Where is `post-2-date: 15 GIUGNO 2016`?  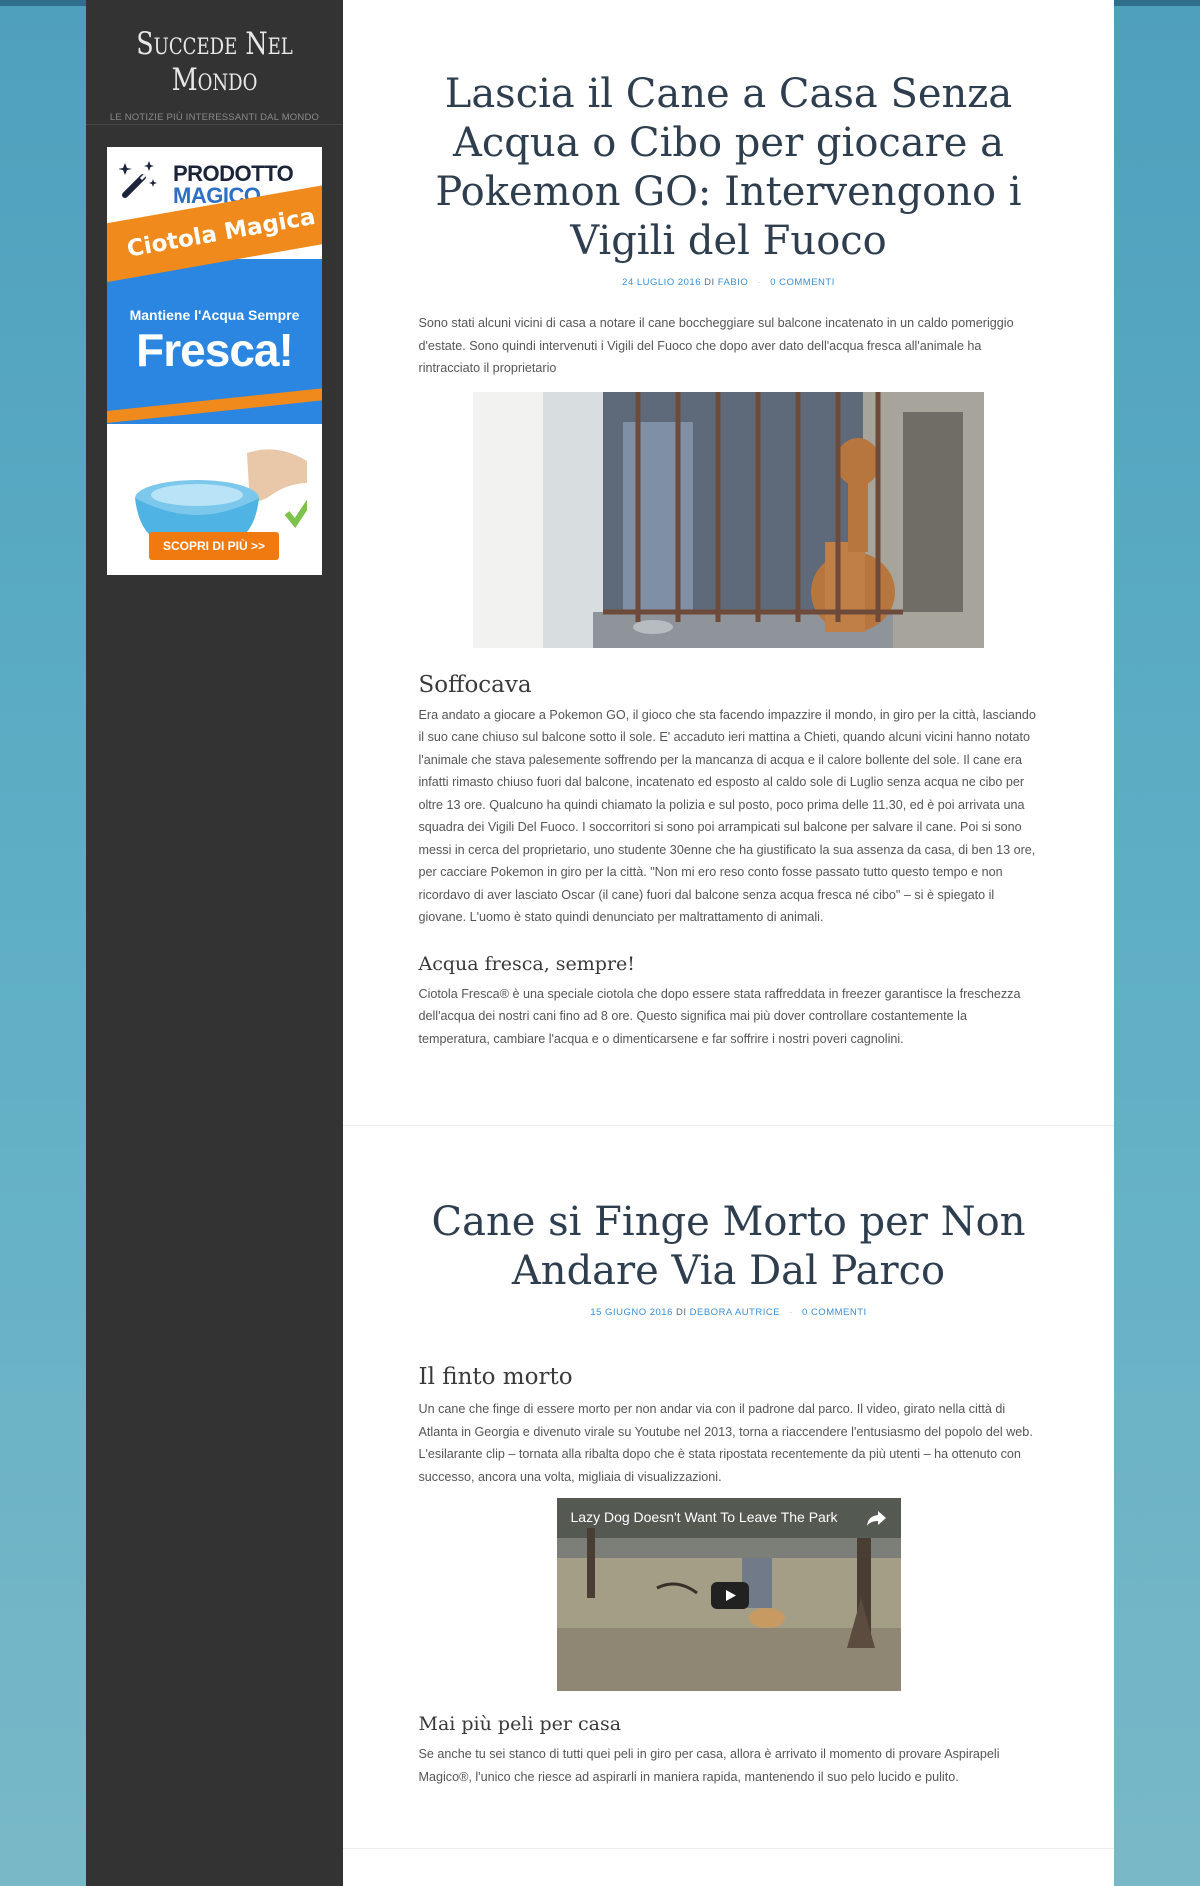
post-2-date: 15 GIUGNO 2016 is located at coordinates (631, 1312).